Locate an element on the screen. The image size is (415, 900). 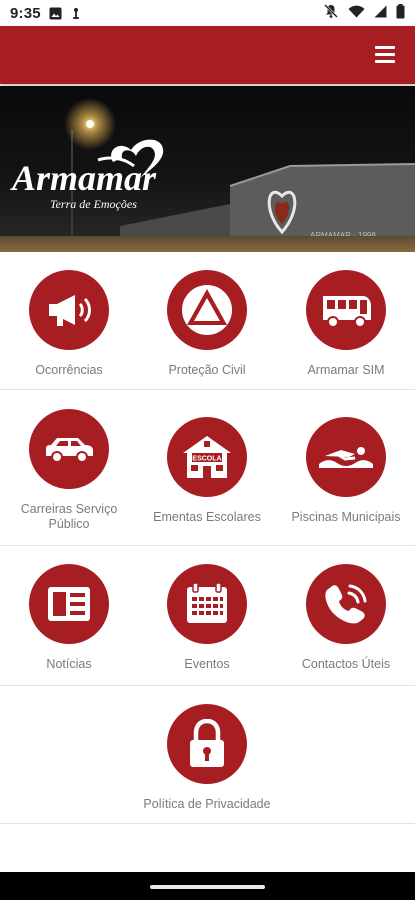
mute-icon is located at coordinates (331, 13).